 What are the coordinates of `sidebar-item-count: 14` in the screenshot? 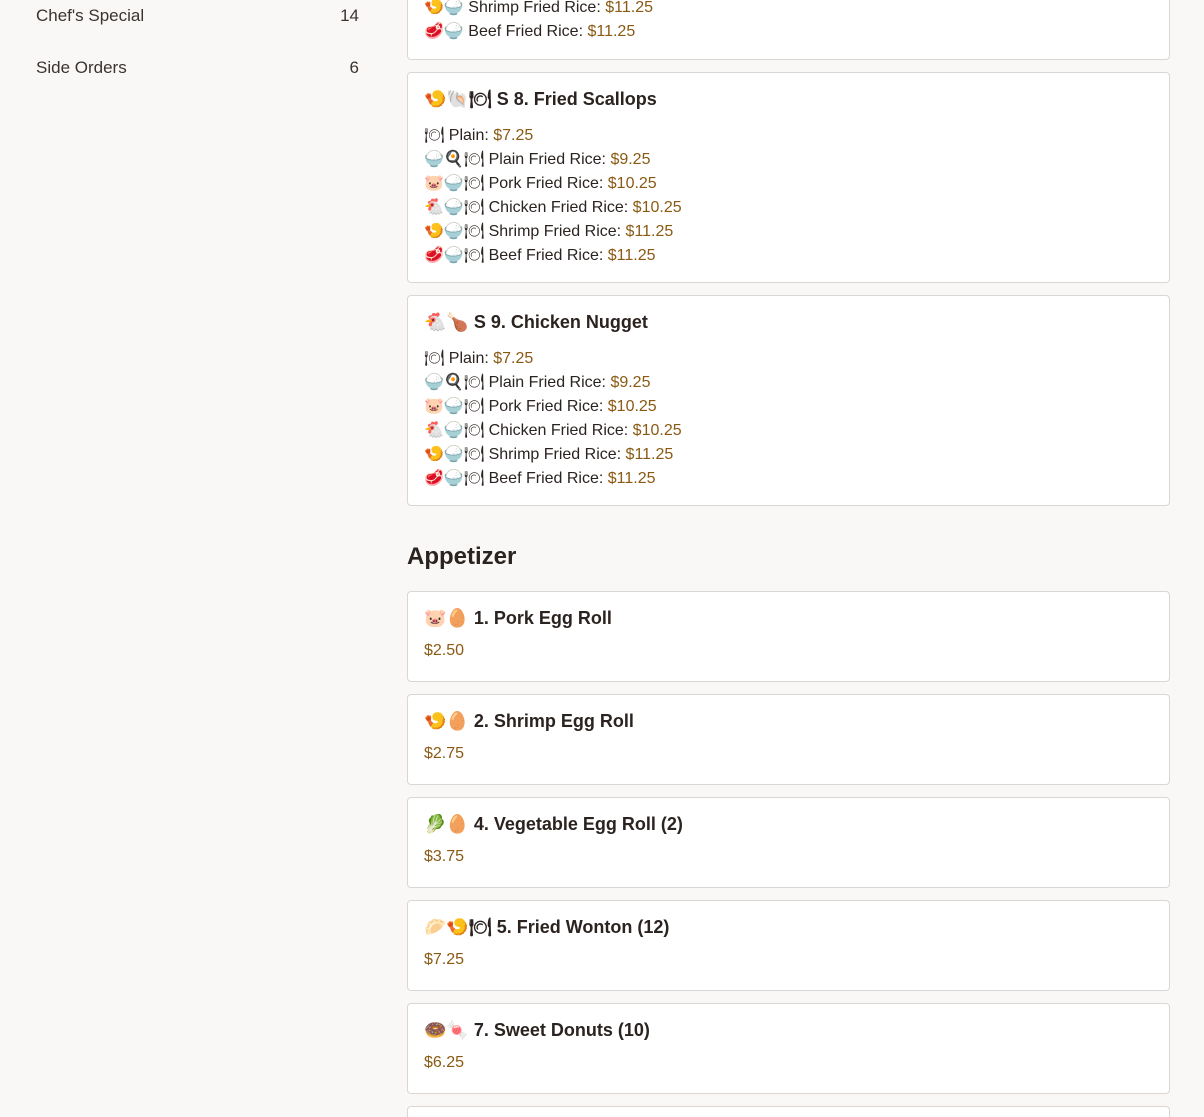 It's located at (349, 15).